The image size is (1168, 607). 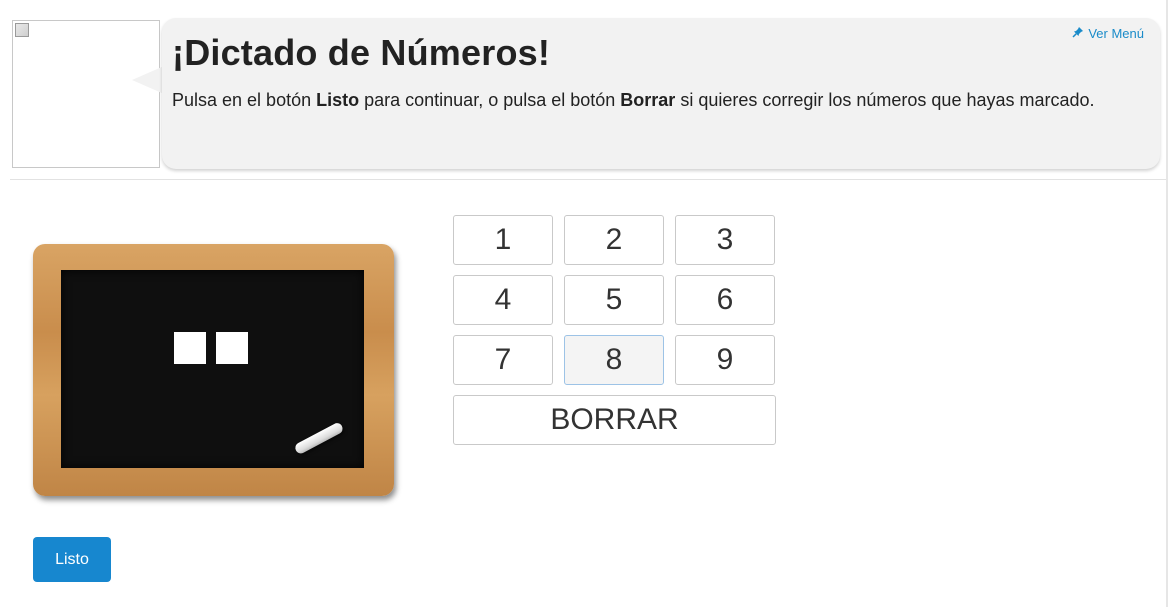 What do you see at coordinates (614, 420) in the screenshot?
I see `clear-button: BORRAR` at bounding box center [614, 420].